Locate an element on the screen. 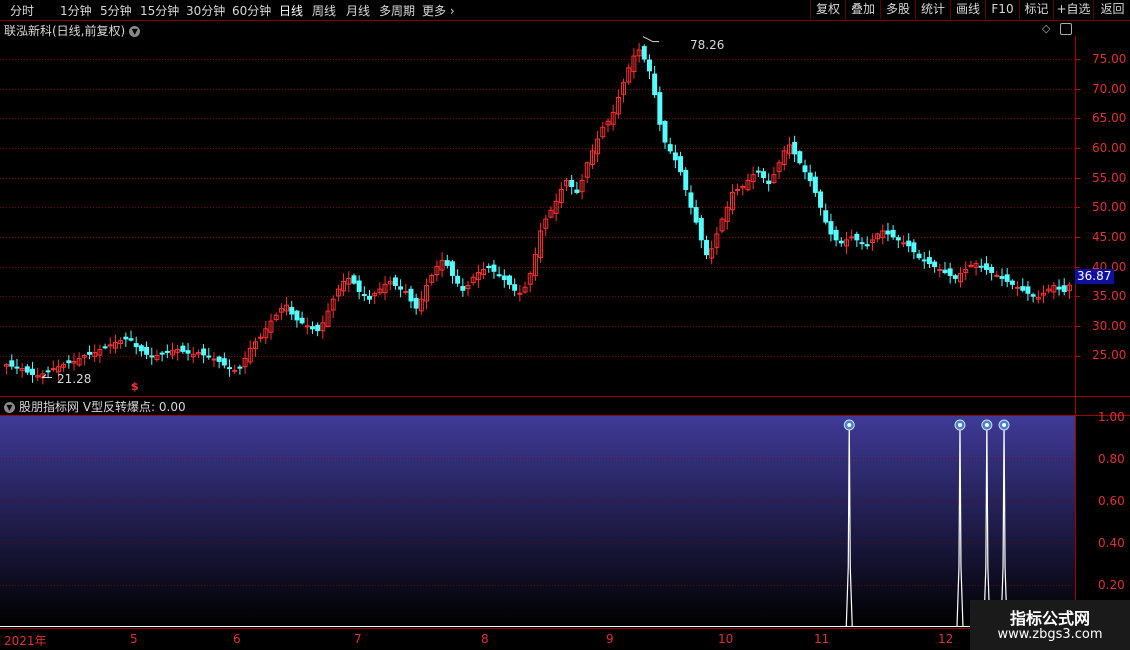 This screenshot has height=650, width=1130. low-pointer is located at coordinates (46, 376).